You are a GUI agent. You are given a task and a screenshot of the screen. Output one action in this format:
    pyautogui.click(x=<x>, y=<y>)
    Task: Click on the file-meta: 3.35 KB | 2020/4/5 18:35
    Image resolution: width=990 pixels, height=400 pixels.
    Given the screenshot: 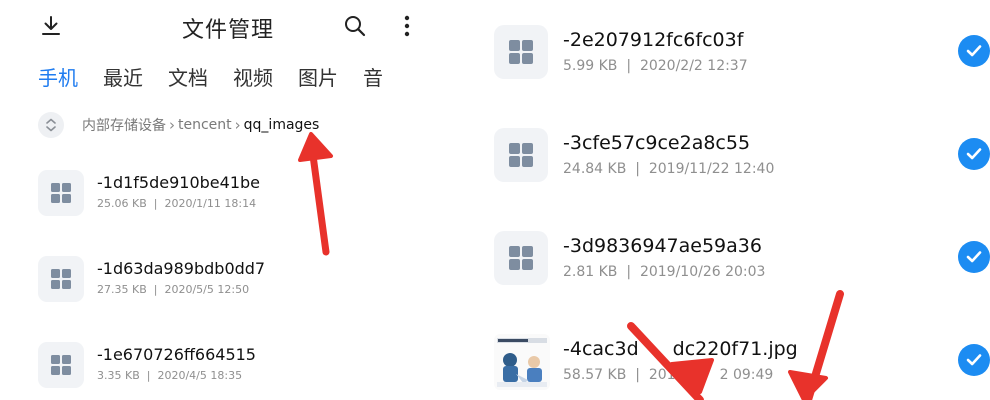 What is the action you would take?
    pyautogui.click(x=169, y=375)
    